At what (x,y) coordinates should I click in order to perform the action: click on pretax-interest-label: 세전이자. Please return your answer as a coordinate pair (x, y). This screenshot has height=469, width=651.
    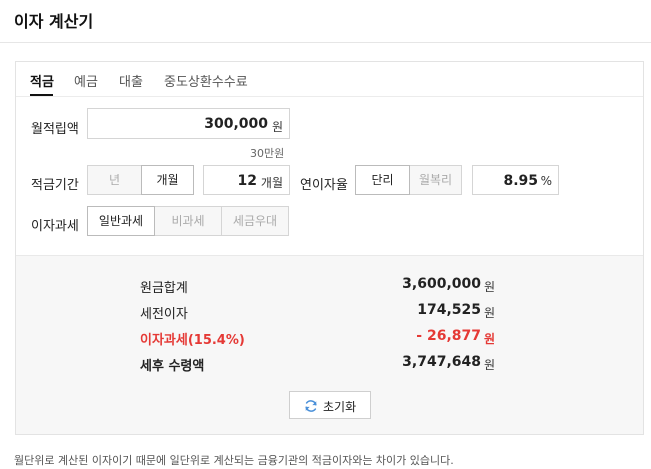
    Looking at the image, I should click on (164, 314).